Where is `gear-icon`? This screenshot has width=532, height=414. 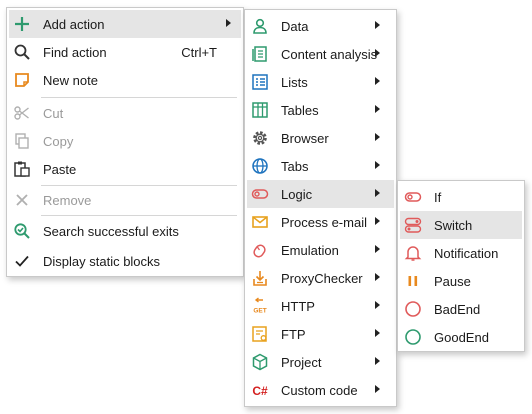
gear-icon is located at coordinates (260, 138).